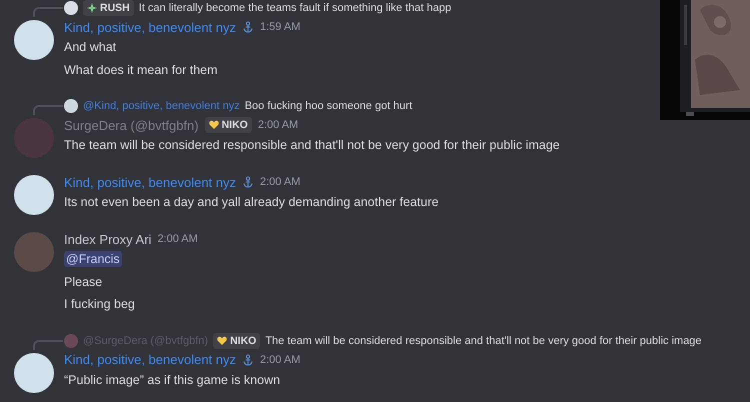  Describe the element at coordinates (108, 239) in the screenshot. I see `username: Index Proxy Ari` at that location.